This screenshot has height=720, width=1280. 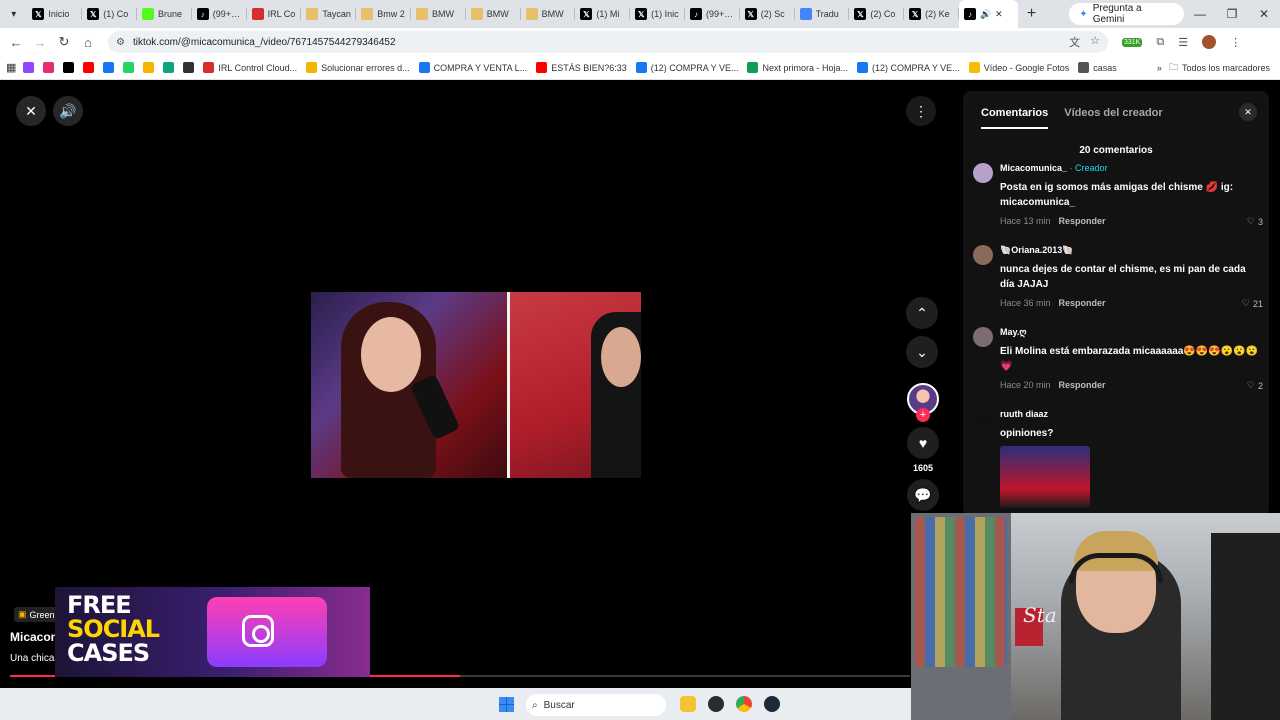 I want to click on tab-item: 𝕏 (2) Ke, so click(x=931, y=14).